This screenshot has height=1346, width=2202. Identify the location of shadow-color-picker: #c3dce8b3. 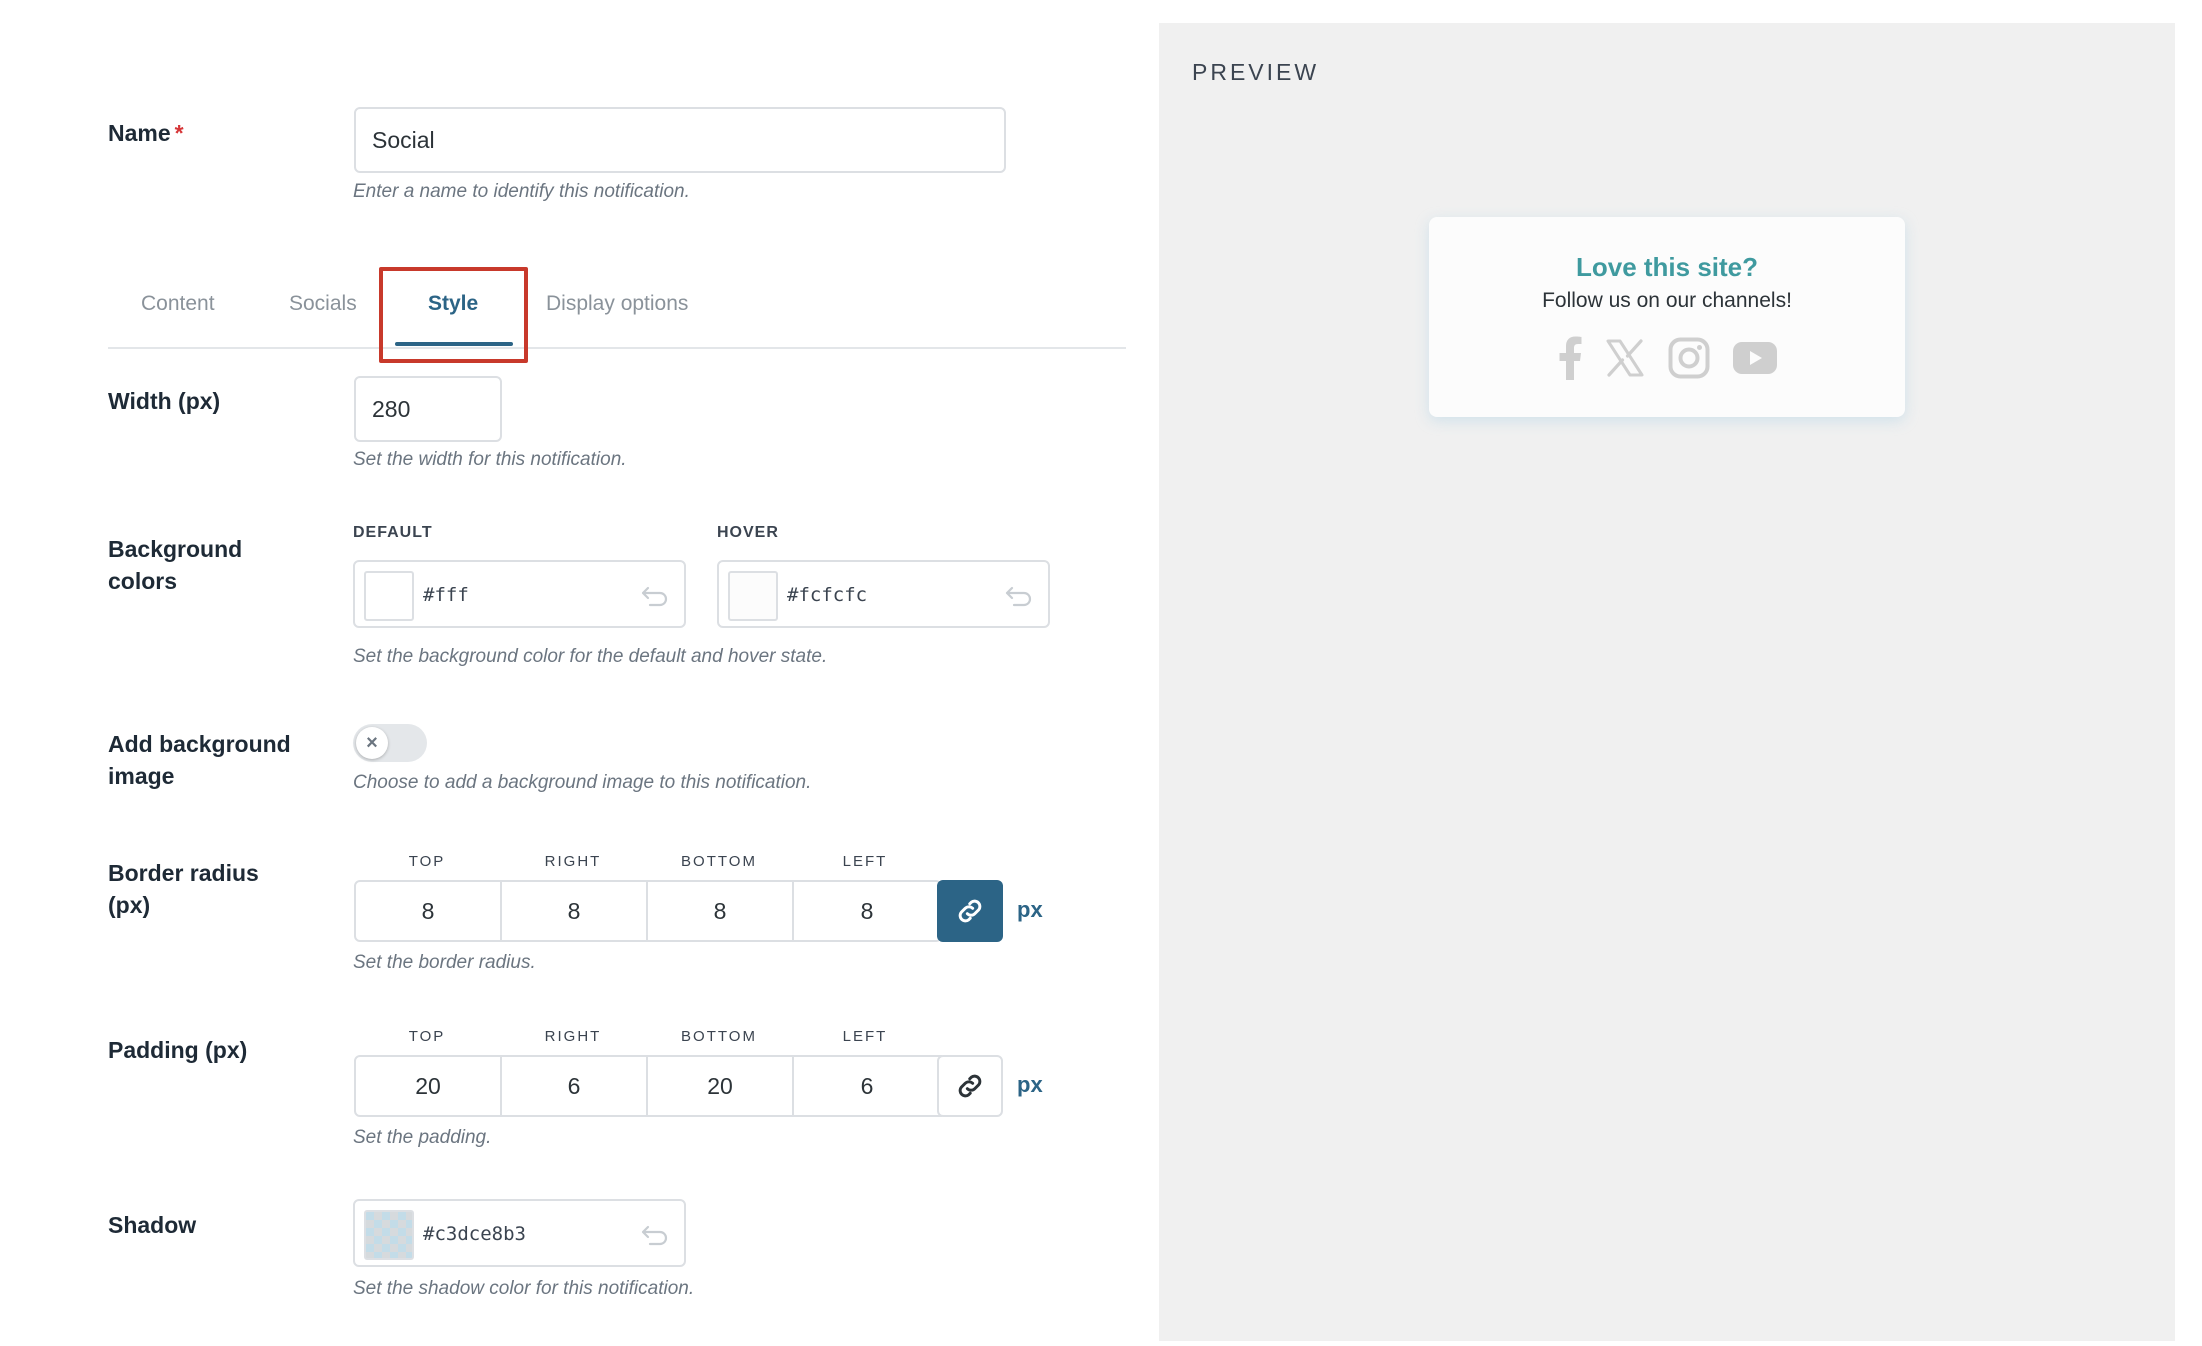
(519, 1233).